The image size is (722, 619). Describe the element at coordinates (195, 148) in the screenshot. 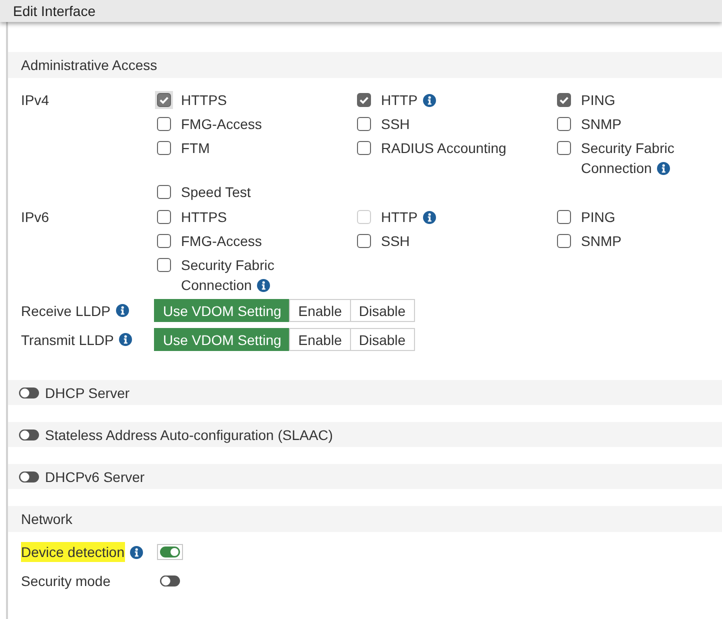

I see `option-label: FTM` at that location.